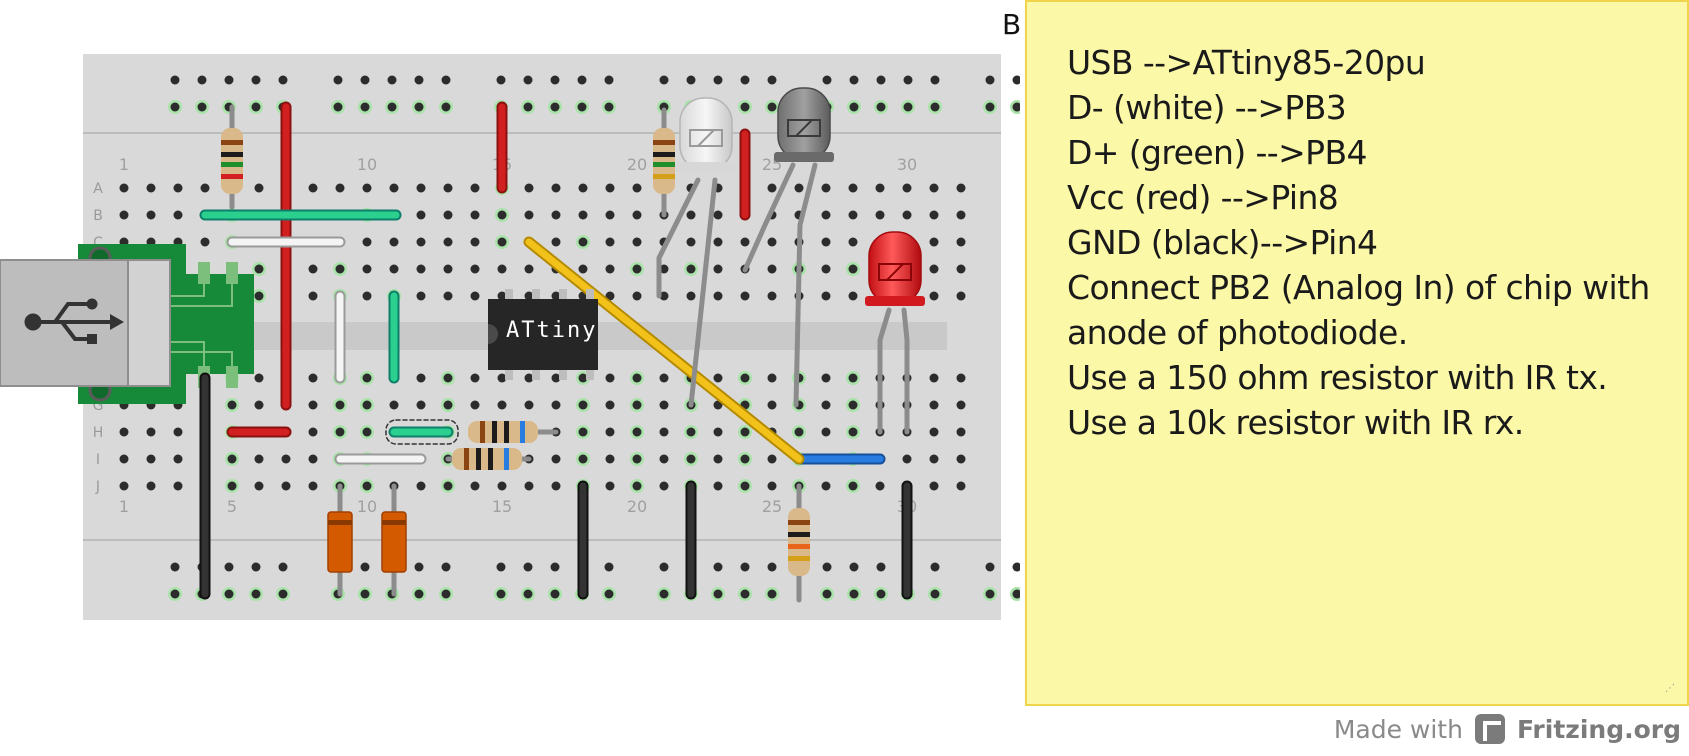  Describe the element at coordinates (804, 124) in the screenshot. I see `led-dark` at that location.